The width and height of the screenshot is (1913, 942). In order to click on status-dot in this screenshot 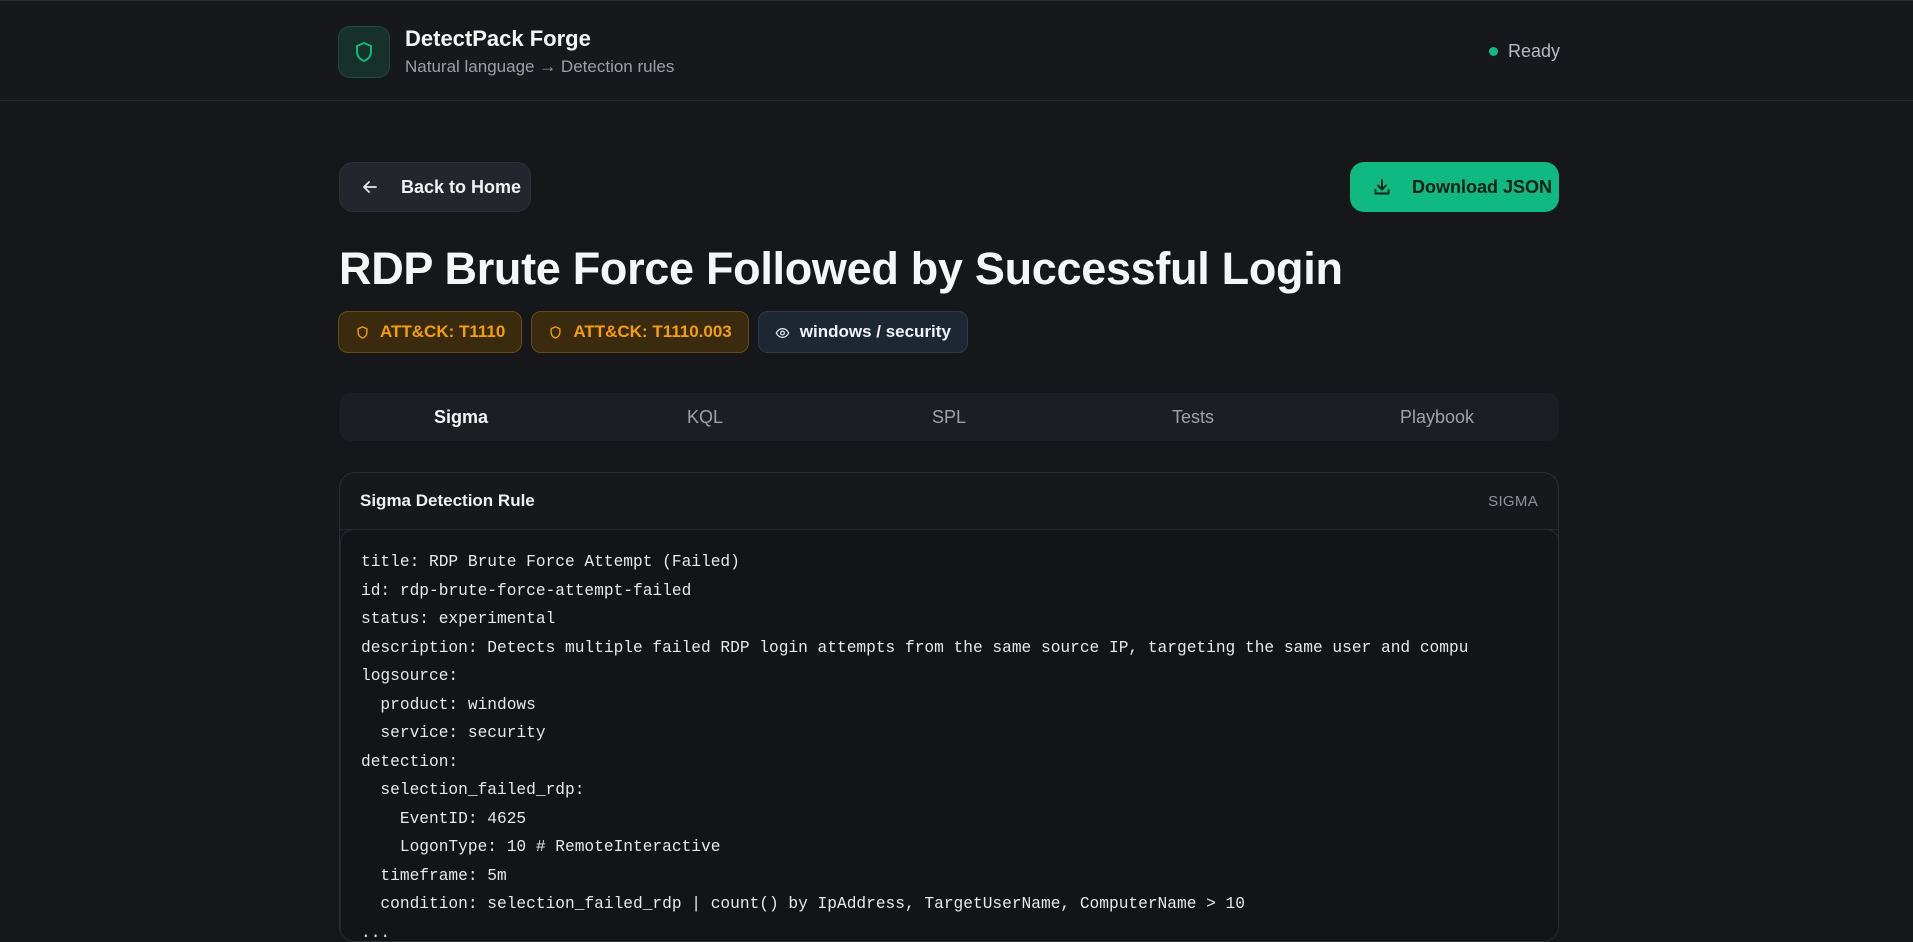, I will do `click(1493, 51)`.